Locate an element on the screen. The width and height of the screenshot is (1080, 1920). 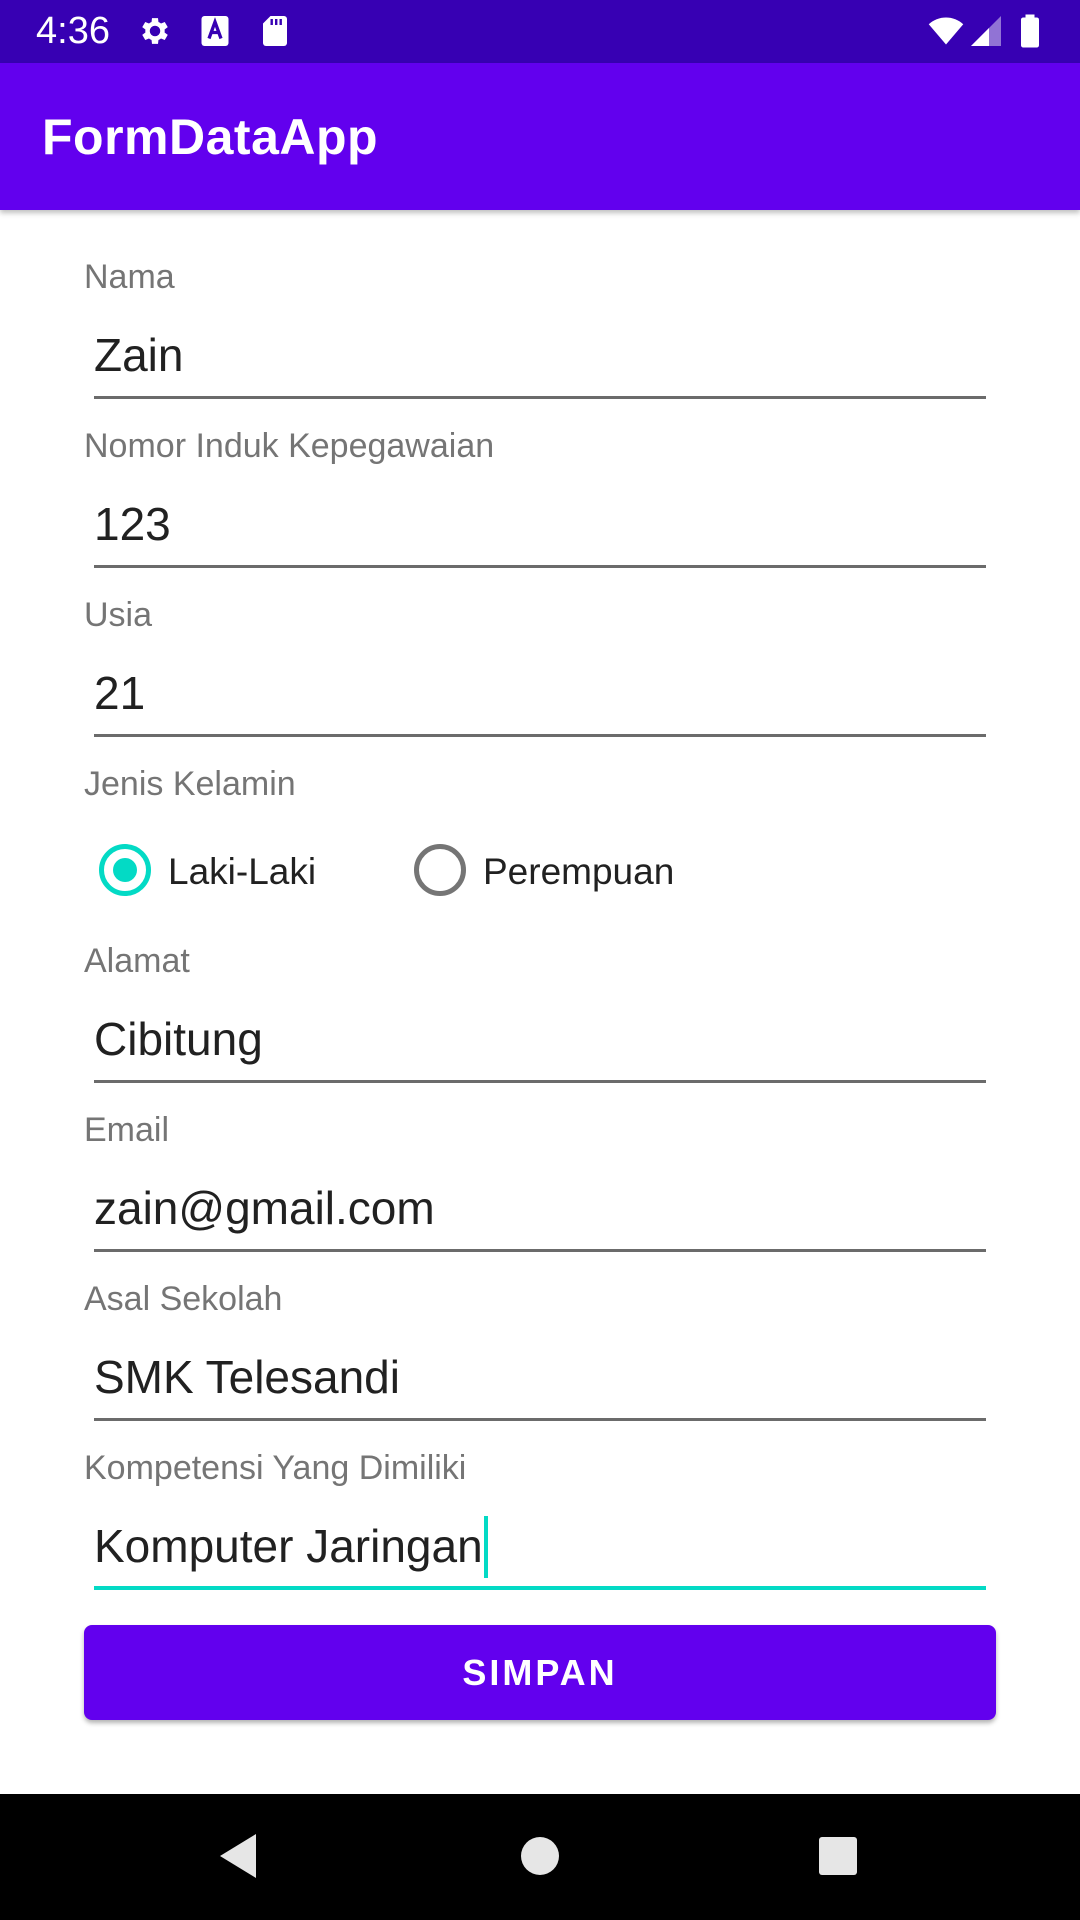
text-a-icon is located at coordinates (215, 31).